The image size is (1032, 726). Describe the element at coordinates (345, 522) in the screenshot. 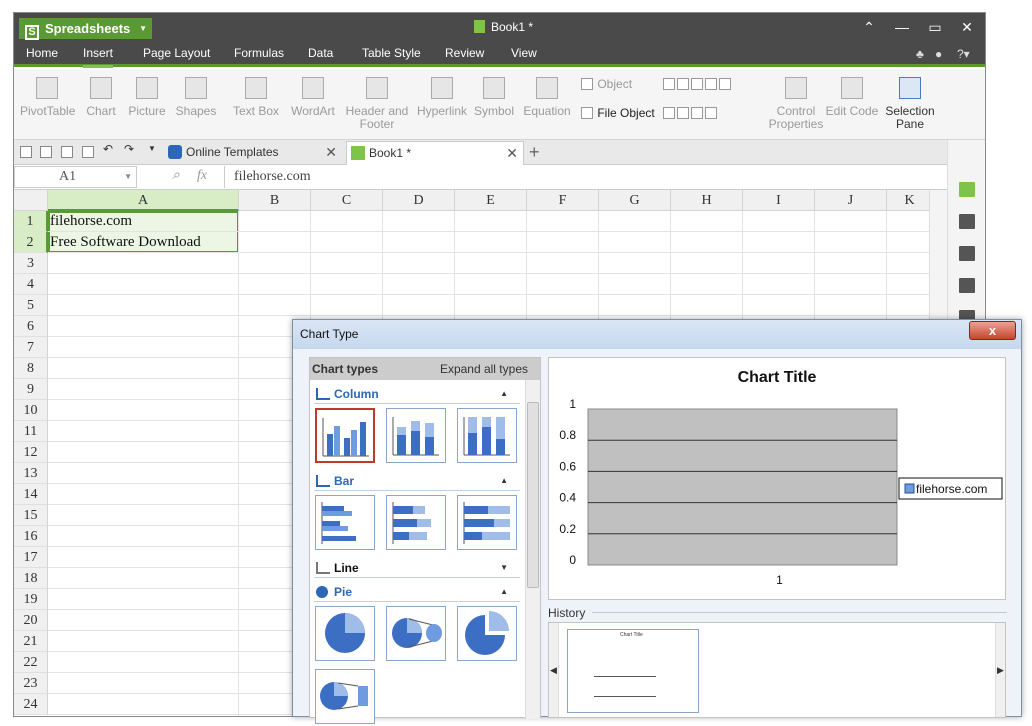

I see `clustered-bar-thumb` at that location.